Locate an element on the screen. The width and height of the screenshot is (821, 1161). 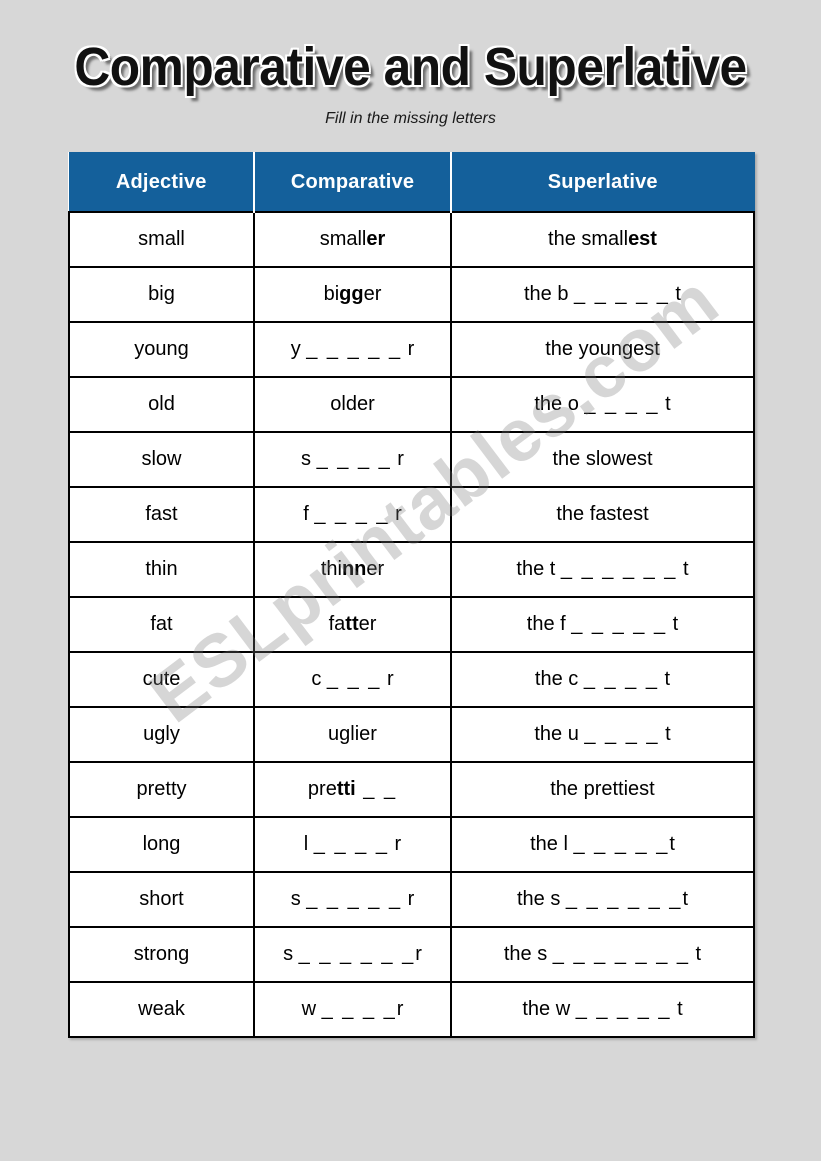
table-row: pretty pretti _ _ the prettiest is located at coordinates (411, 789).